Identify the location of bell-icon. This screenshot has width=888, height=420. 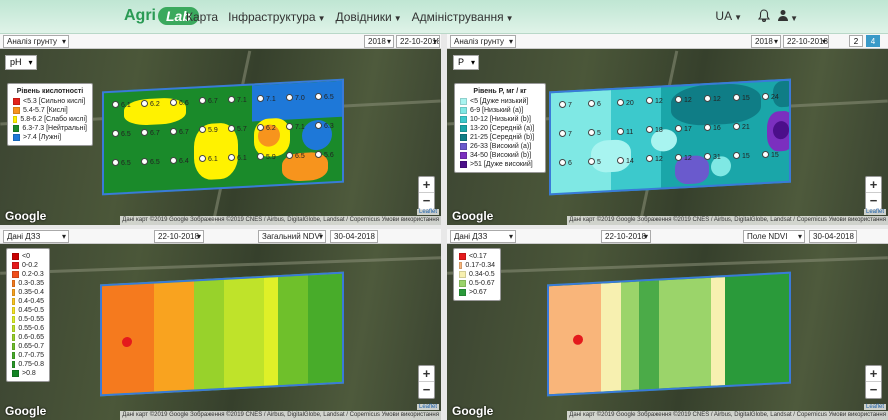
(764, 17).